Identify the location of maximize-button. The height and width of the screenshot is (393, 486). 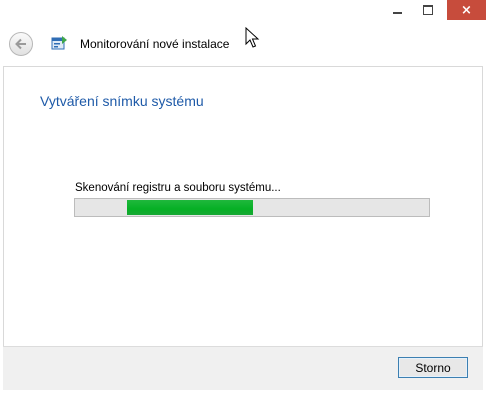
(428, 10).